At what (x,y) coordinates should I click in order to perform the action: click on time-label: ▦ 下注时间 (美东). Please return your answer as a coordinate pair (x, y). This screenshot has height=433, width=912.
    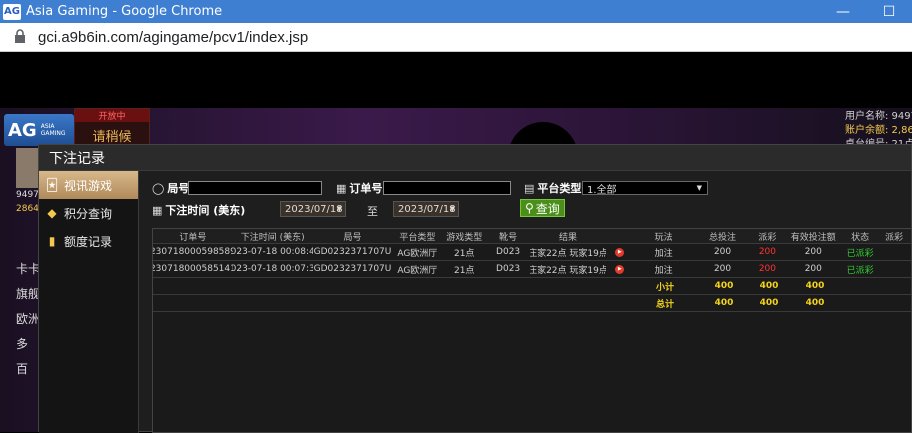
    Looking at the image, I should click on (199, 210).